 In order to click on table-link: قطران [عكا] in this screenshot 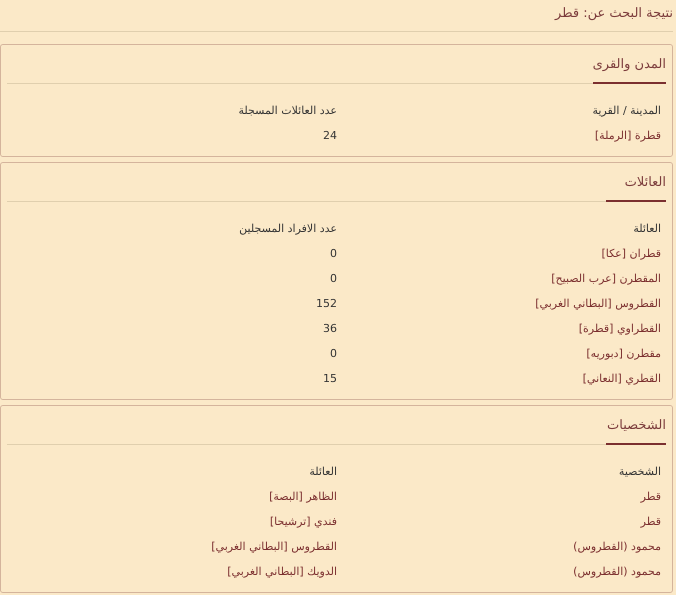, I will do `click(631, 253)`.